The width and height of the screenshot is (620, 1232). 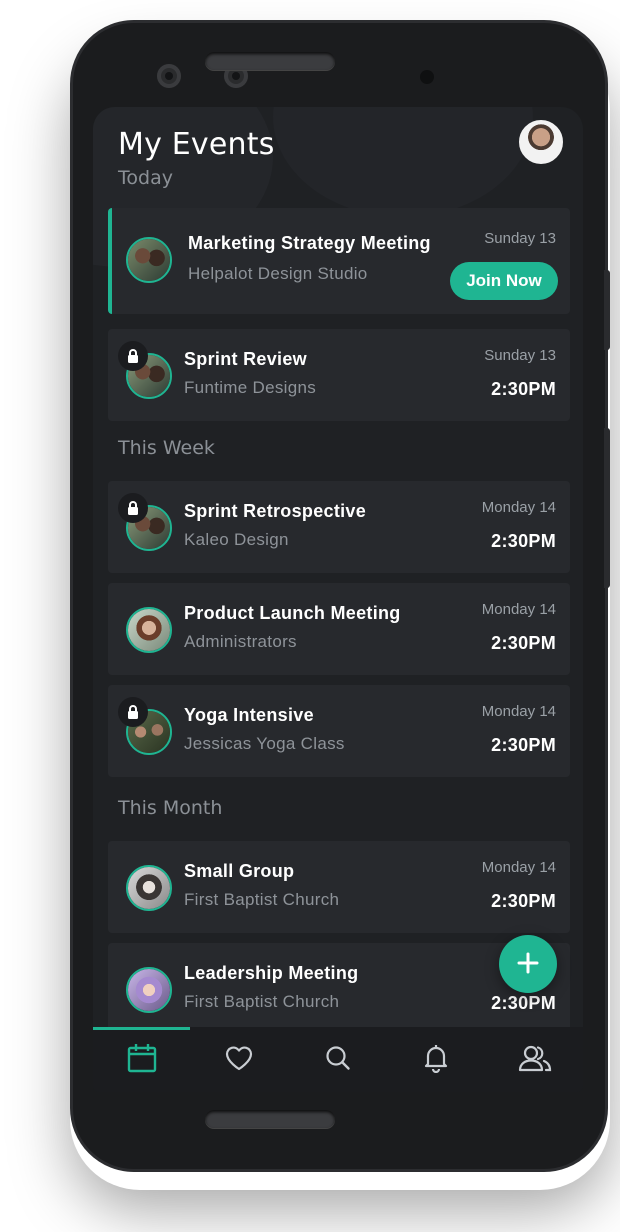 What do you see at coordinates (275, 511) in the screenshot?
I see `event-title: Sprint Retrospective` at bounding box center [275, 511].